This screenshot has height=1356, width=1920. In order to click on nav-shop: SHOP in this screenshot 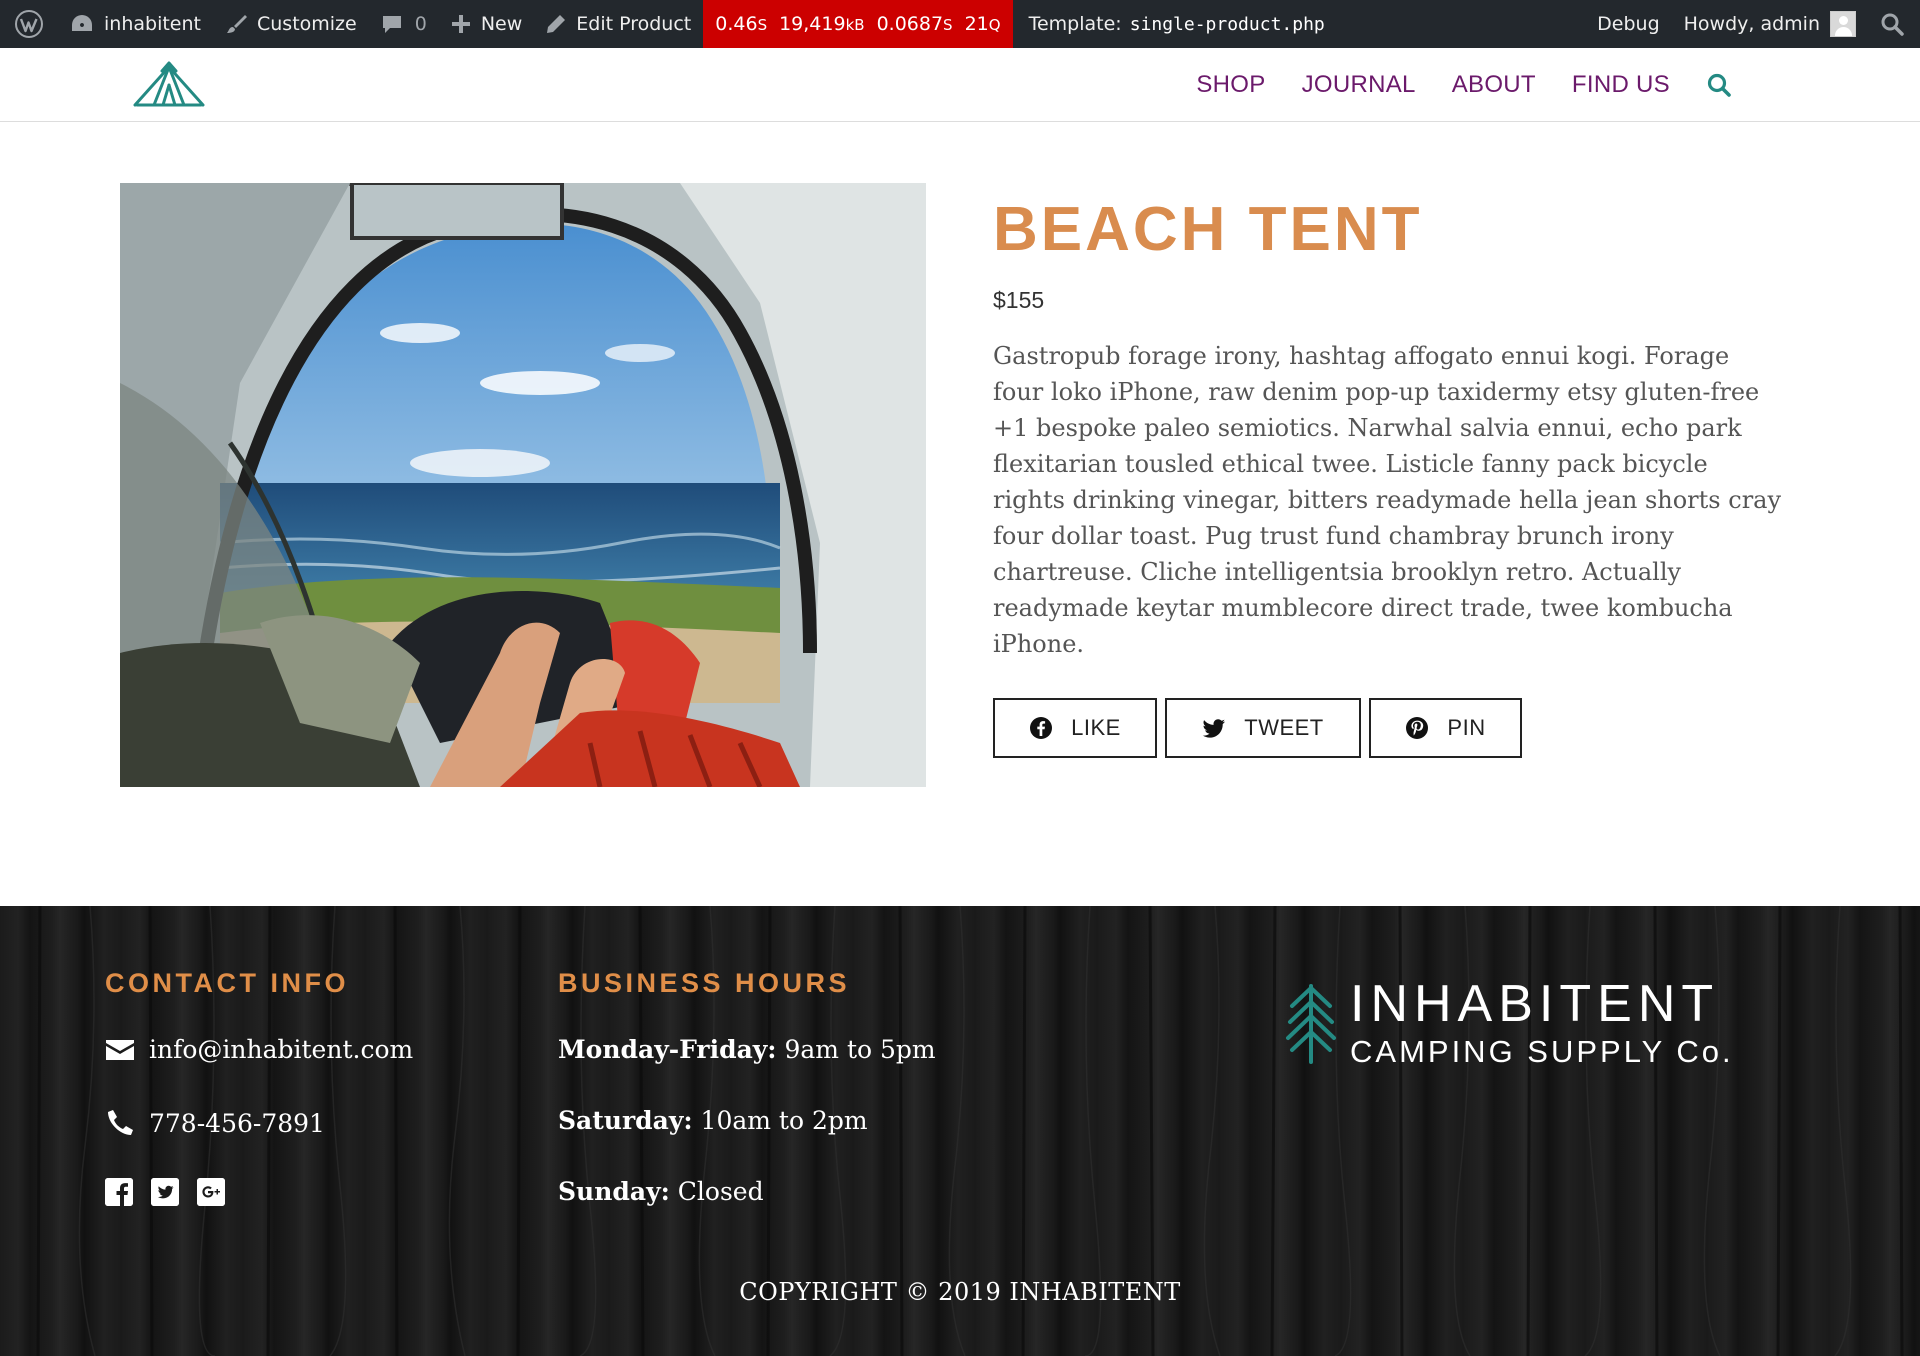, I will do `click(1230, 85)`.